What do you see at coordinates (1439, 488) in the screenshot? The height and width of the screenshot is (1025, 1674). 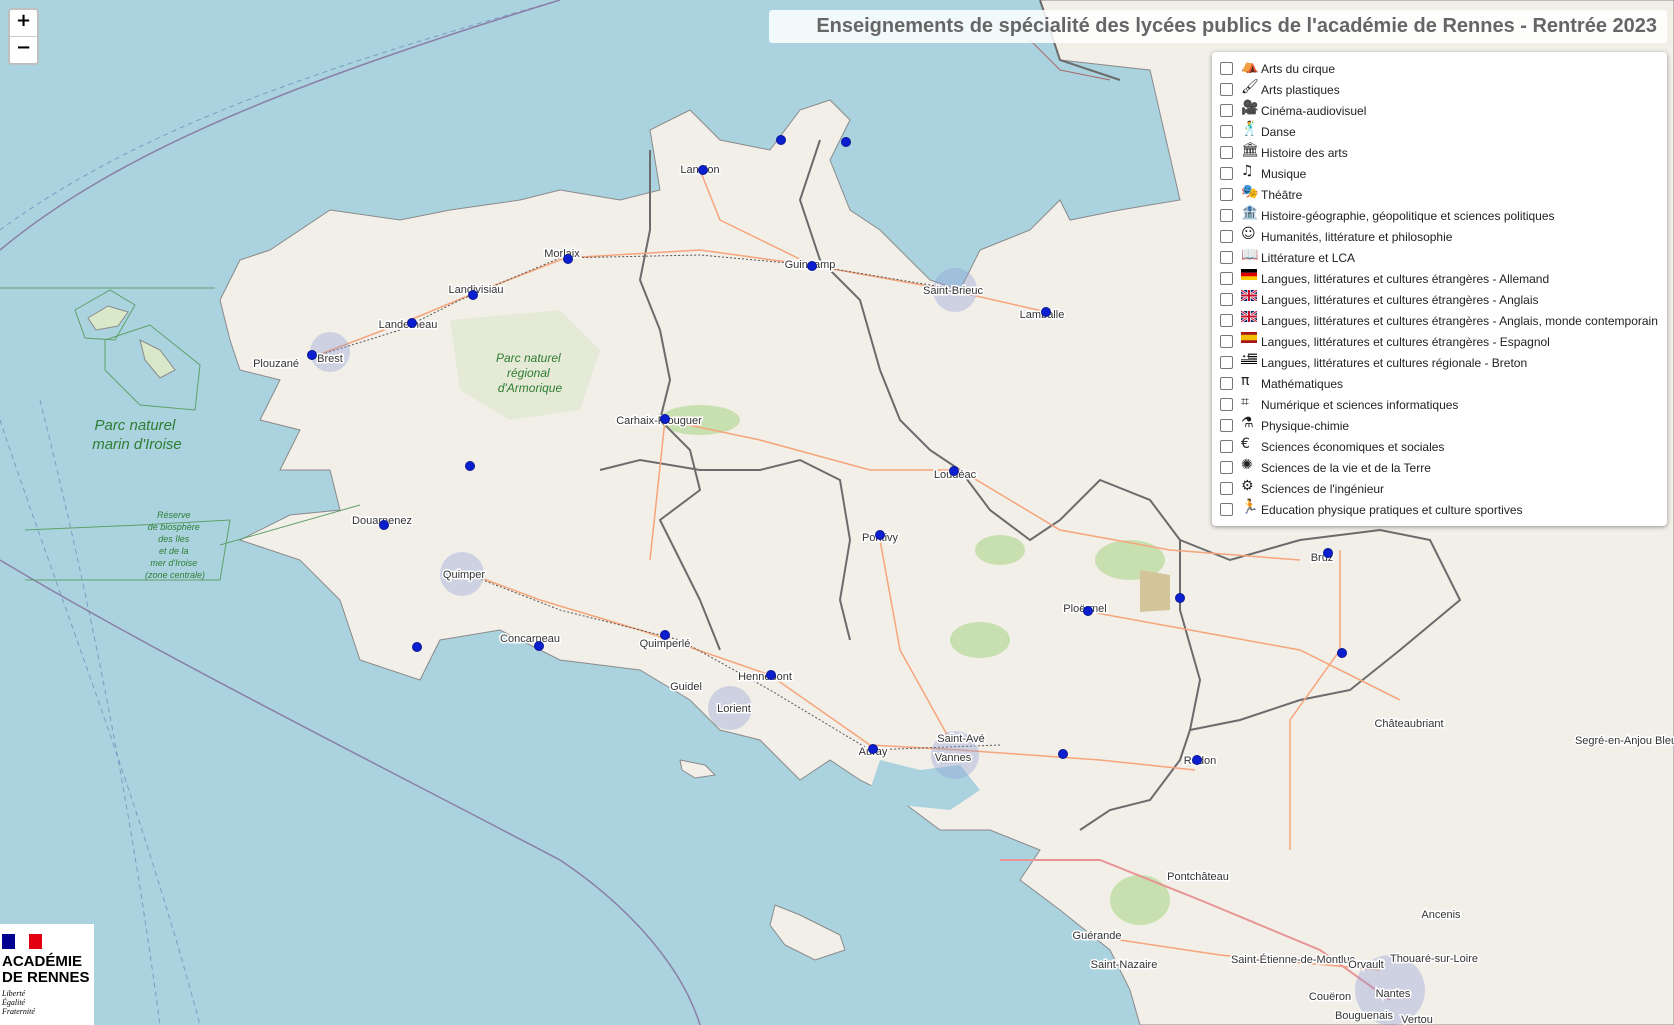 I see `legend-item: ⚙ Sciences de l'ingénieur` at bounding box center [1439, 488].